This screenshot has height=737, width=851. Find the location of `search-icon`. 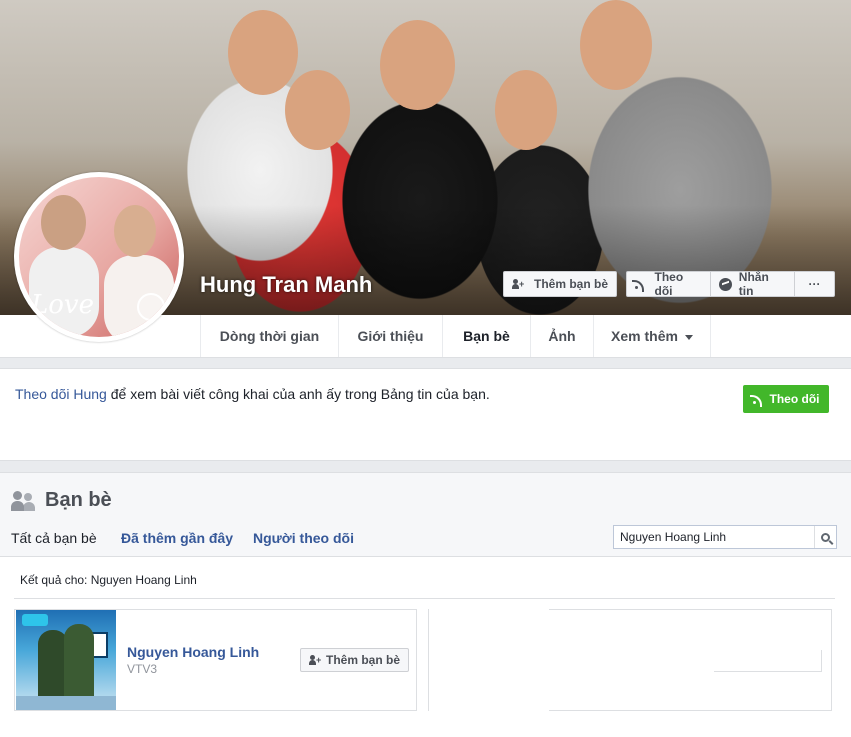

search-icon is located at coordinates (825, 537).